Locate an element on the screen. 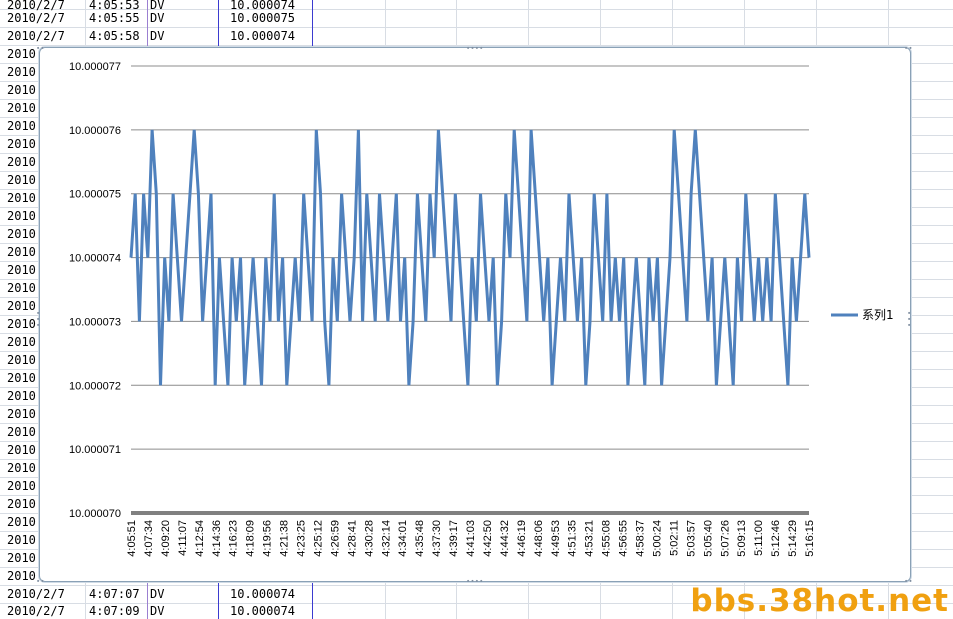  x-tick-label: 4:25:12 is located at coordinates (318, 538).